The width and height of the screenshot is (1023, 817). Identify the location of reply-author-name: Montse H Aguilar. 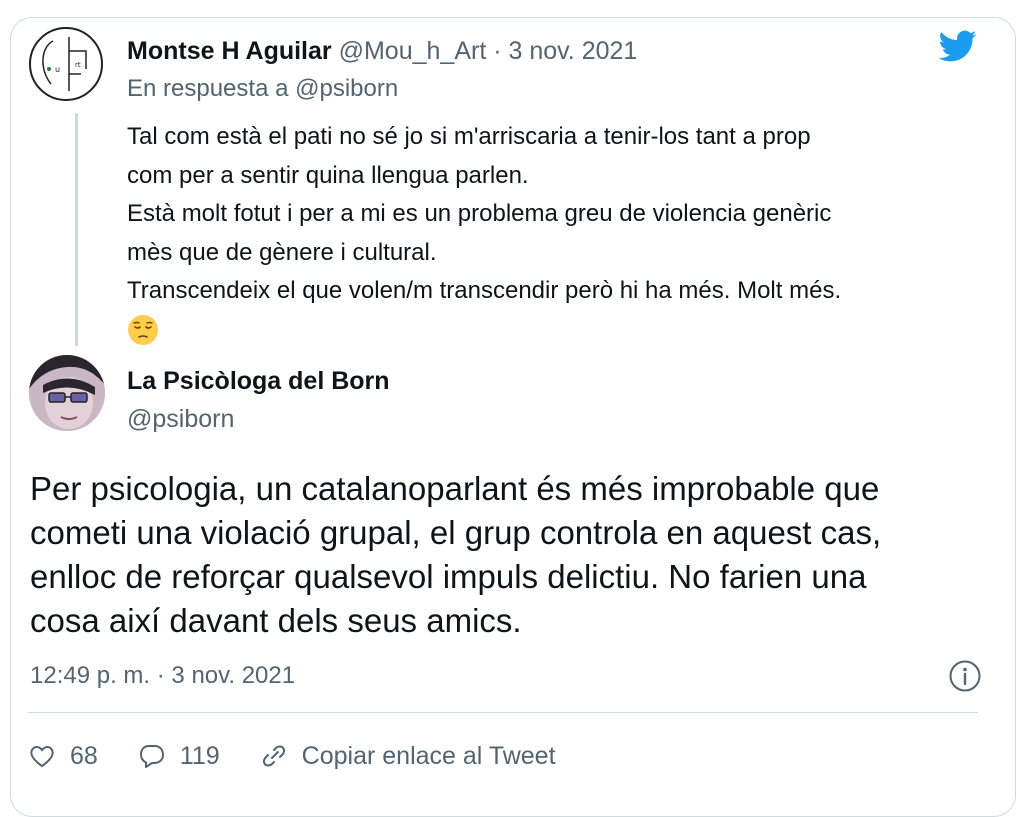
(229, 51).